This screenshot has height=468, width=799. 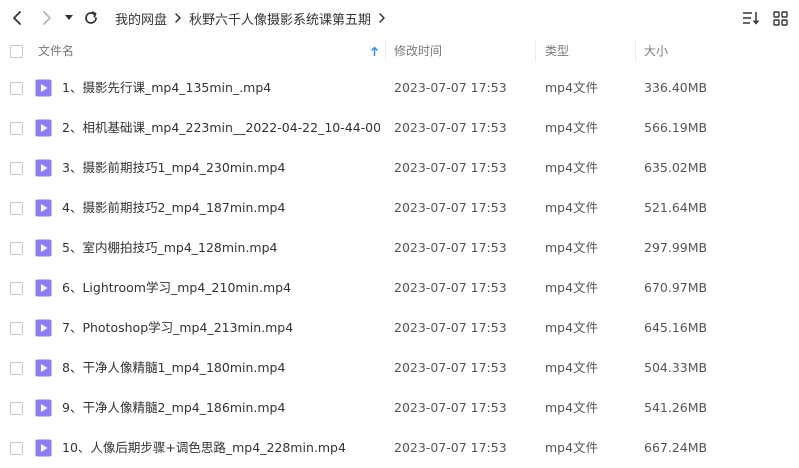 I want to click on back-button, so click(x=17, y=18).